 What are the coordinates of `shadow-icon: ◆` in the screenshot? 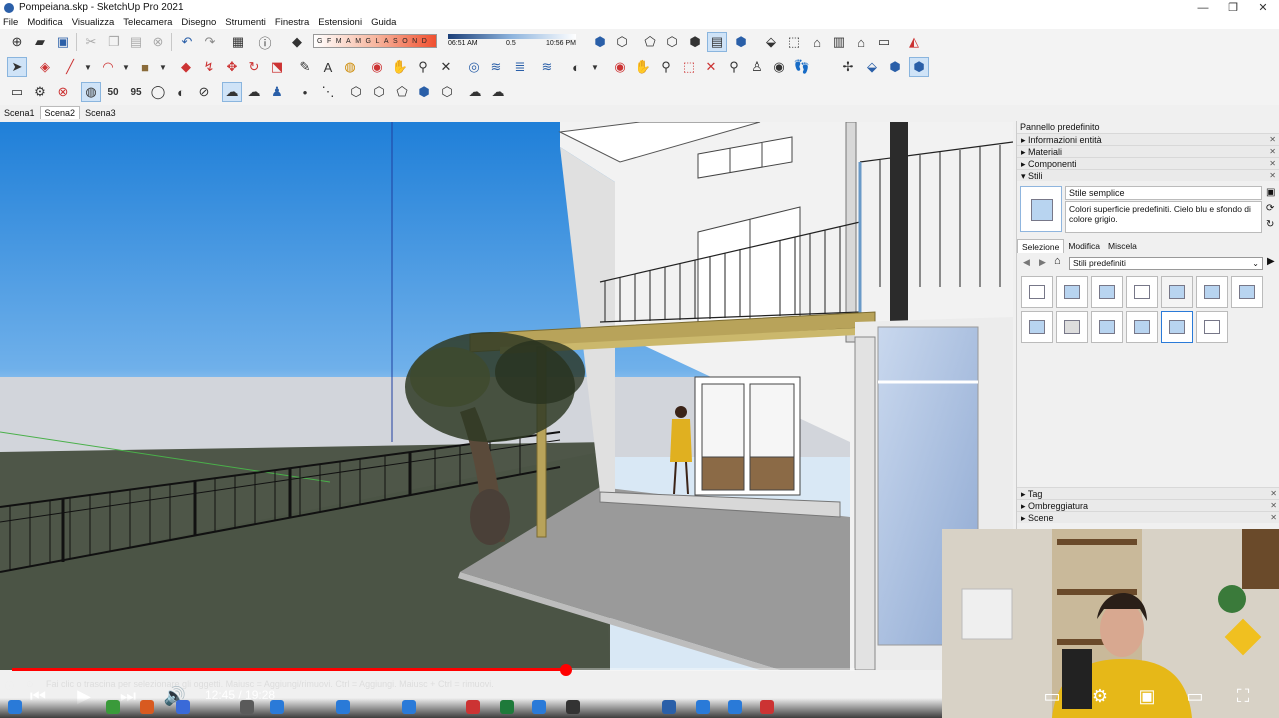 It's located at (297, 42).